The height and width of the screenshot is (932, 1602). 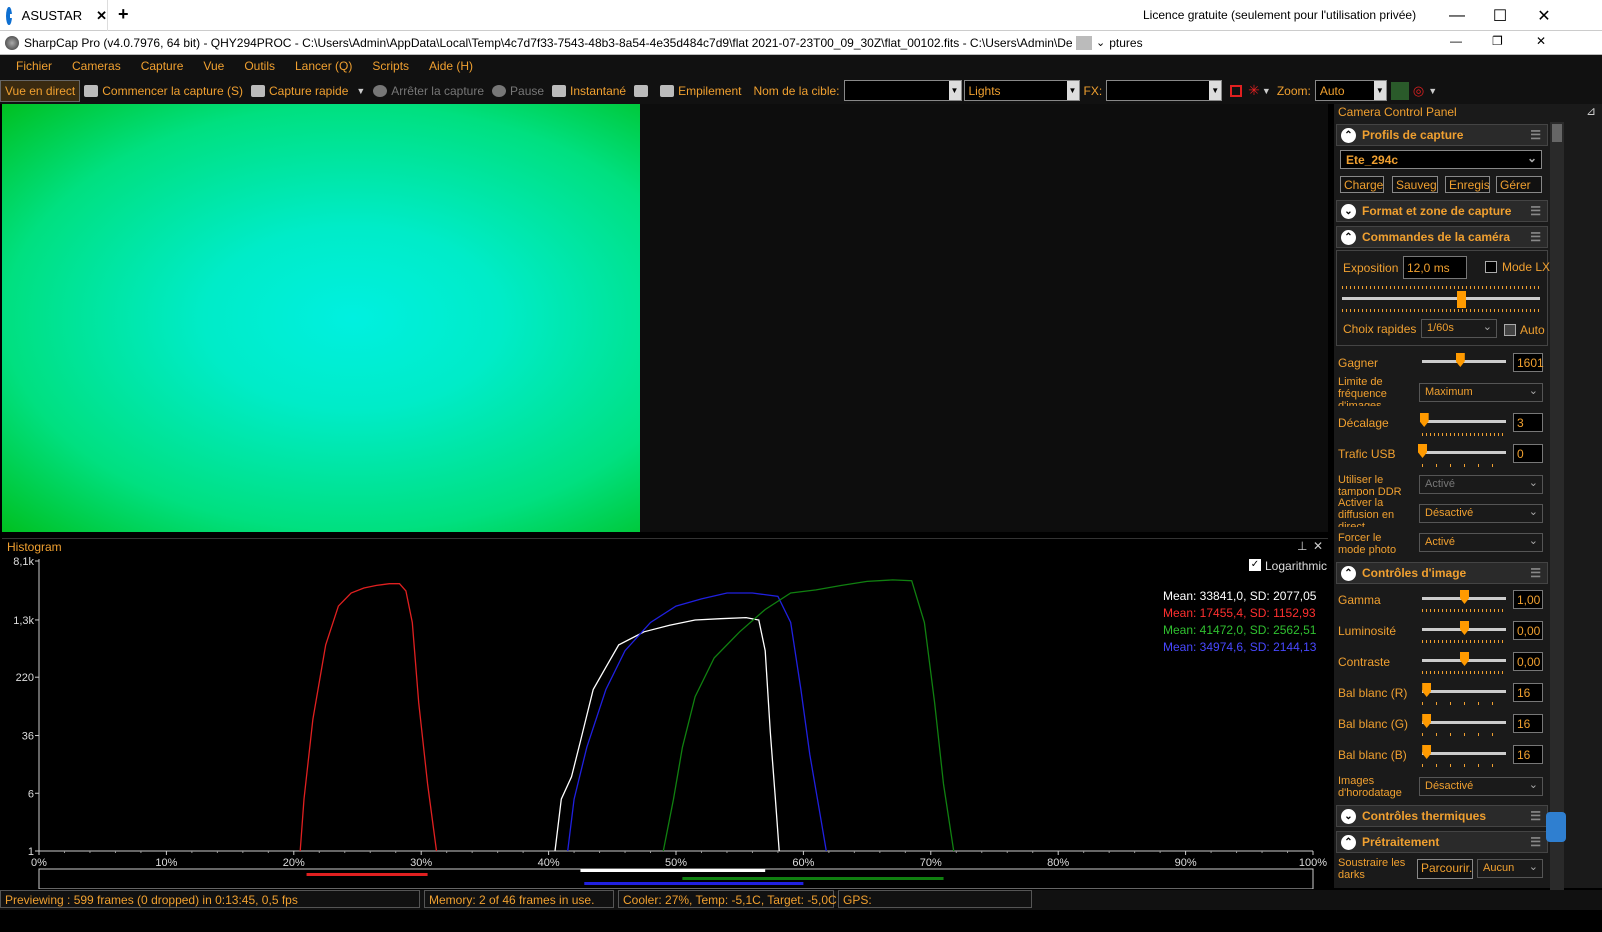 I want to click on wb-green-track, so click(x=1464, y=722).